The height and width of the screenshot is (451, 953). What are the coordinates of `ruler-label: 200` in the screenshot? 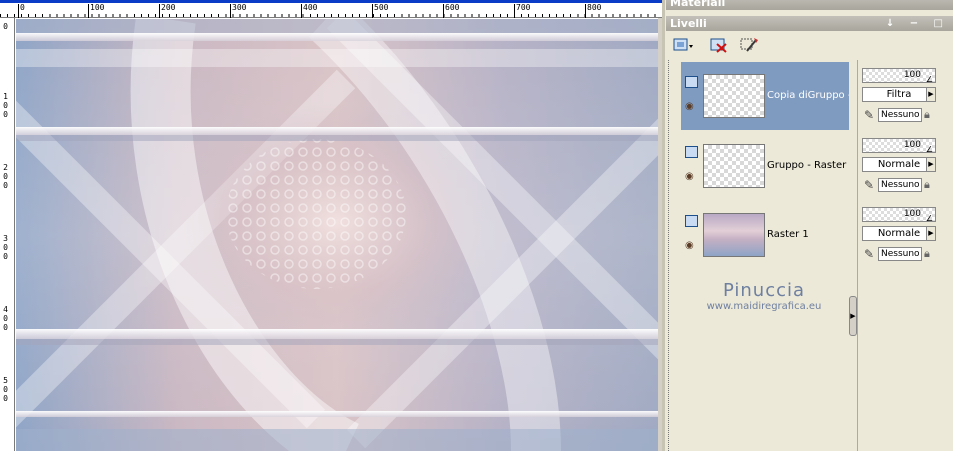 It's located at (167, 11).